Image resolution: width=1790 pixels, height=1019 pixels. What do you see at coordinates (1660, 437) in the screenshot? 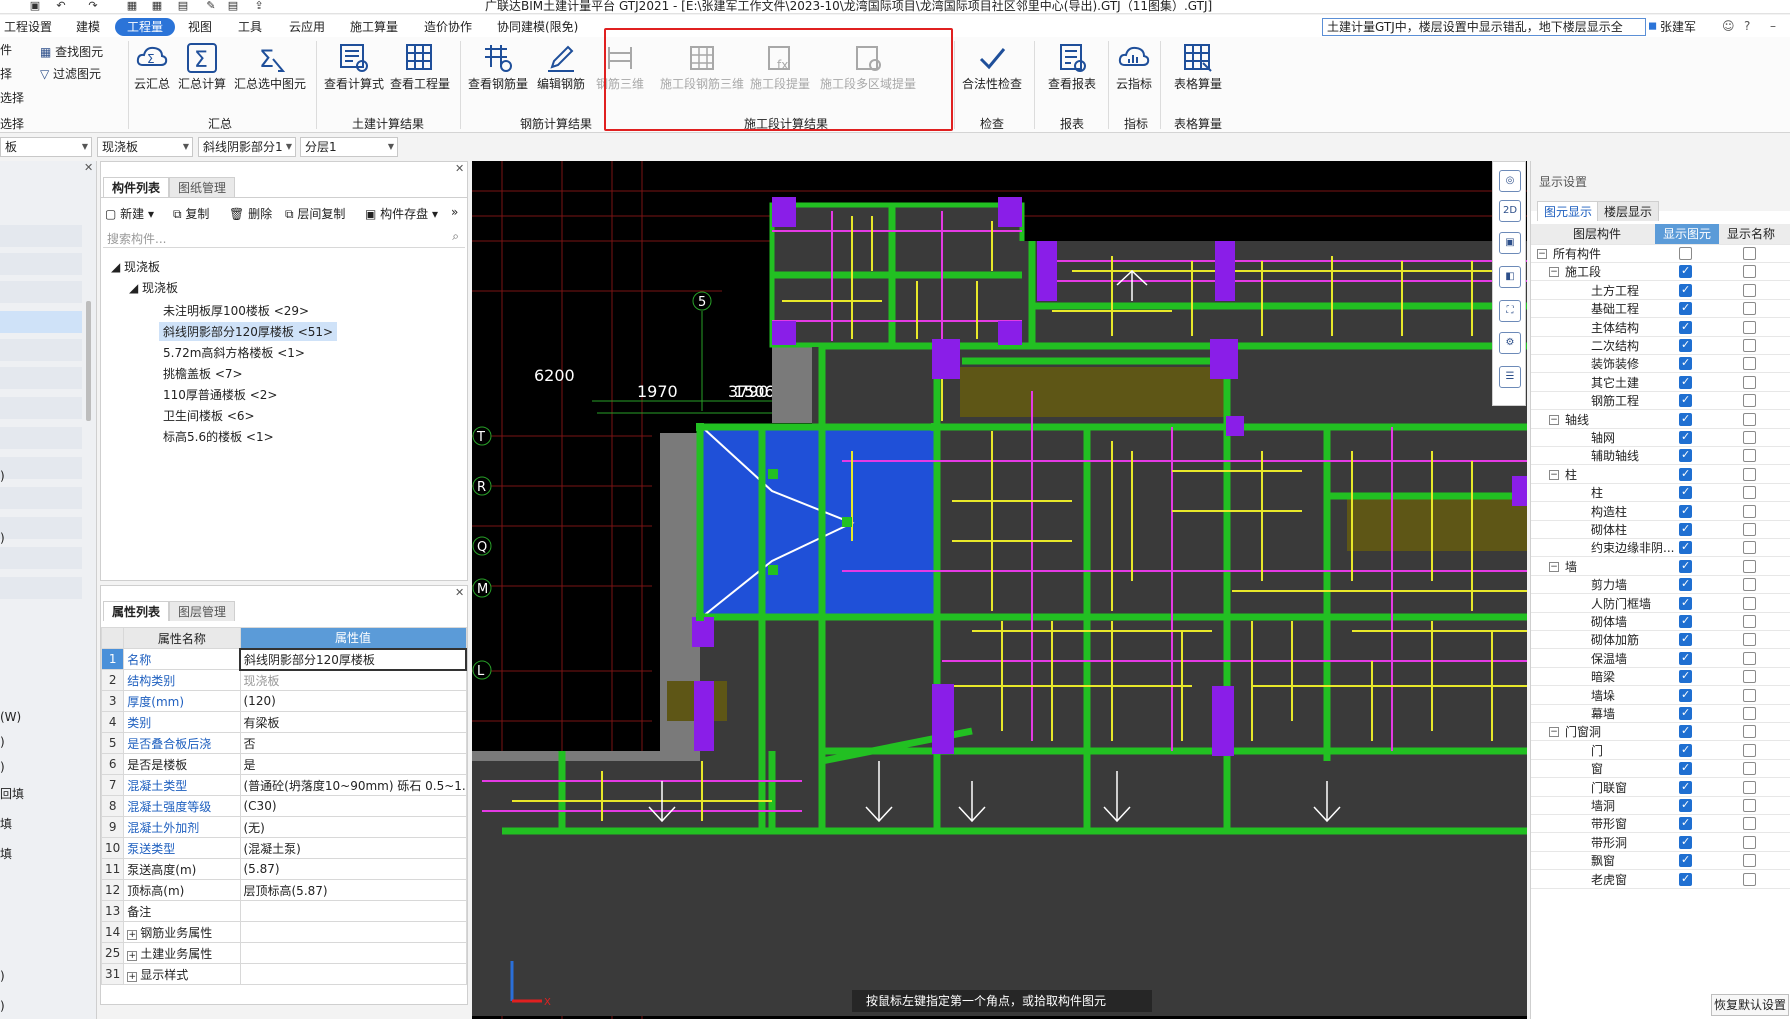
I see `display-row: 轴网` at bounding box center [1660, 437].